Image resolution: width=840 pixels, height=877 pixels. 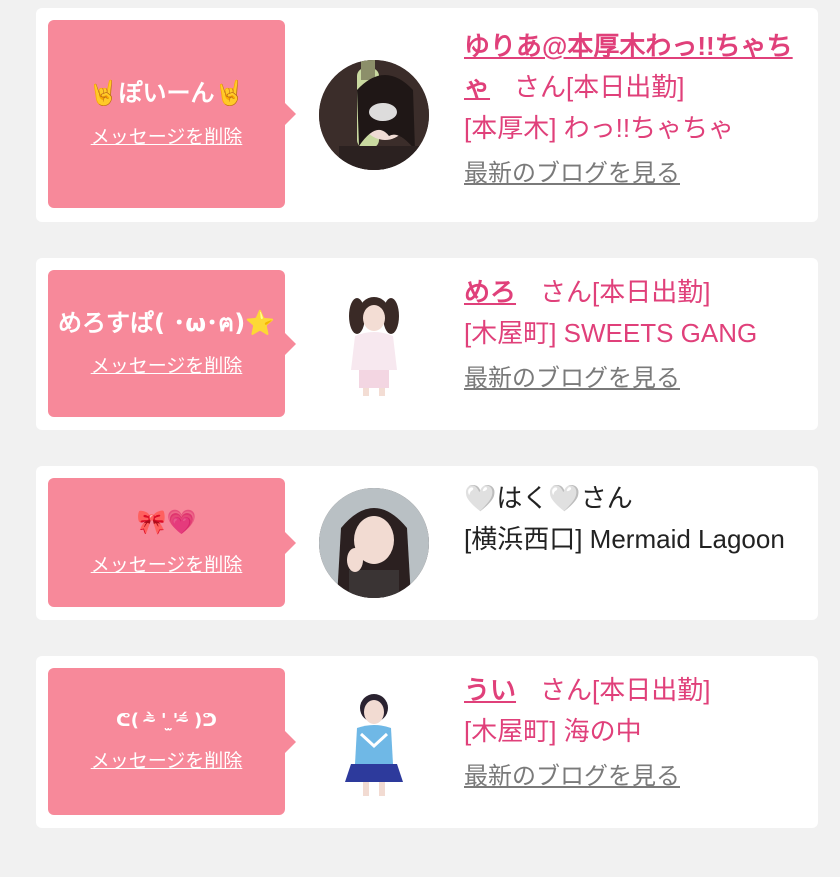 What do you see at coordinates (490, 292) in the screenshot?
I see `girl-name-link: めろ` at bounding box center [490, 292].